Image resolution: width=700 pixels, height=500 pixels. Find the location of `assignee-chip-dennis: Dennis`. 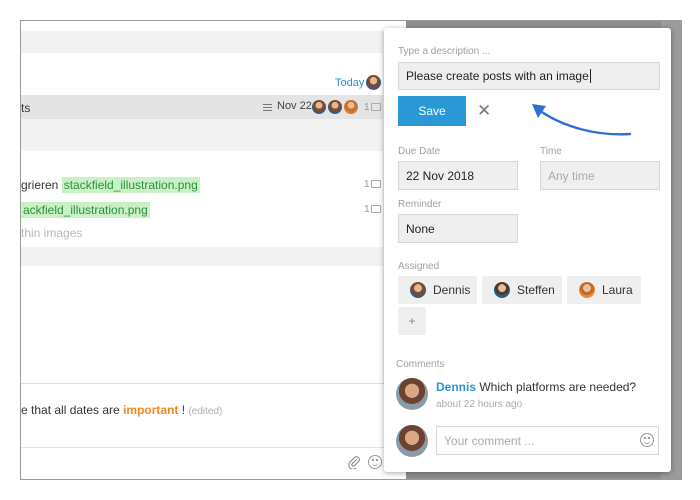

assignee-chip-dennis: Dennis is located at coordinates (437, 290).